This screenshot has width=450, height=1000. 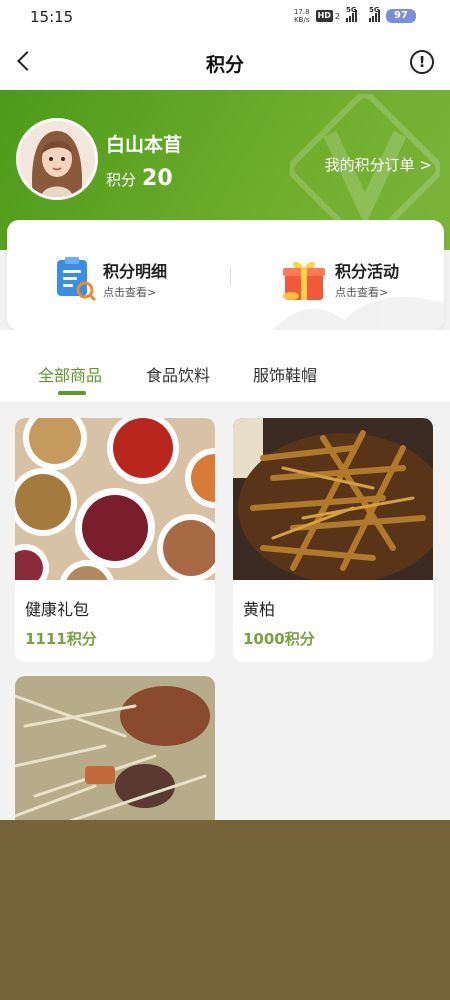 I want to click on product-name: 健康礼包, so click(x=57, y=609).